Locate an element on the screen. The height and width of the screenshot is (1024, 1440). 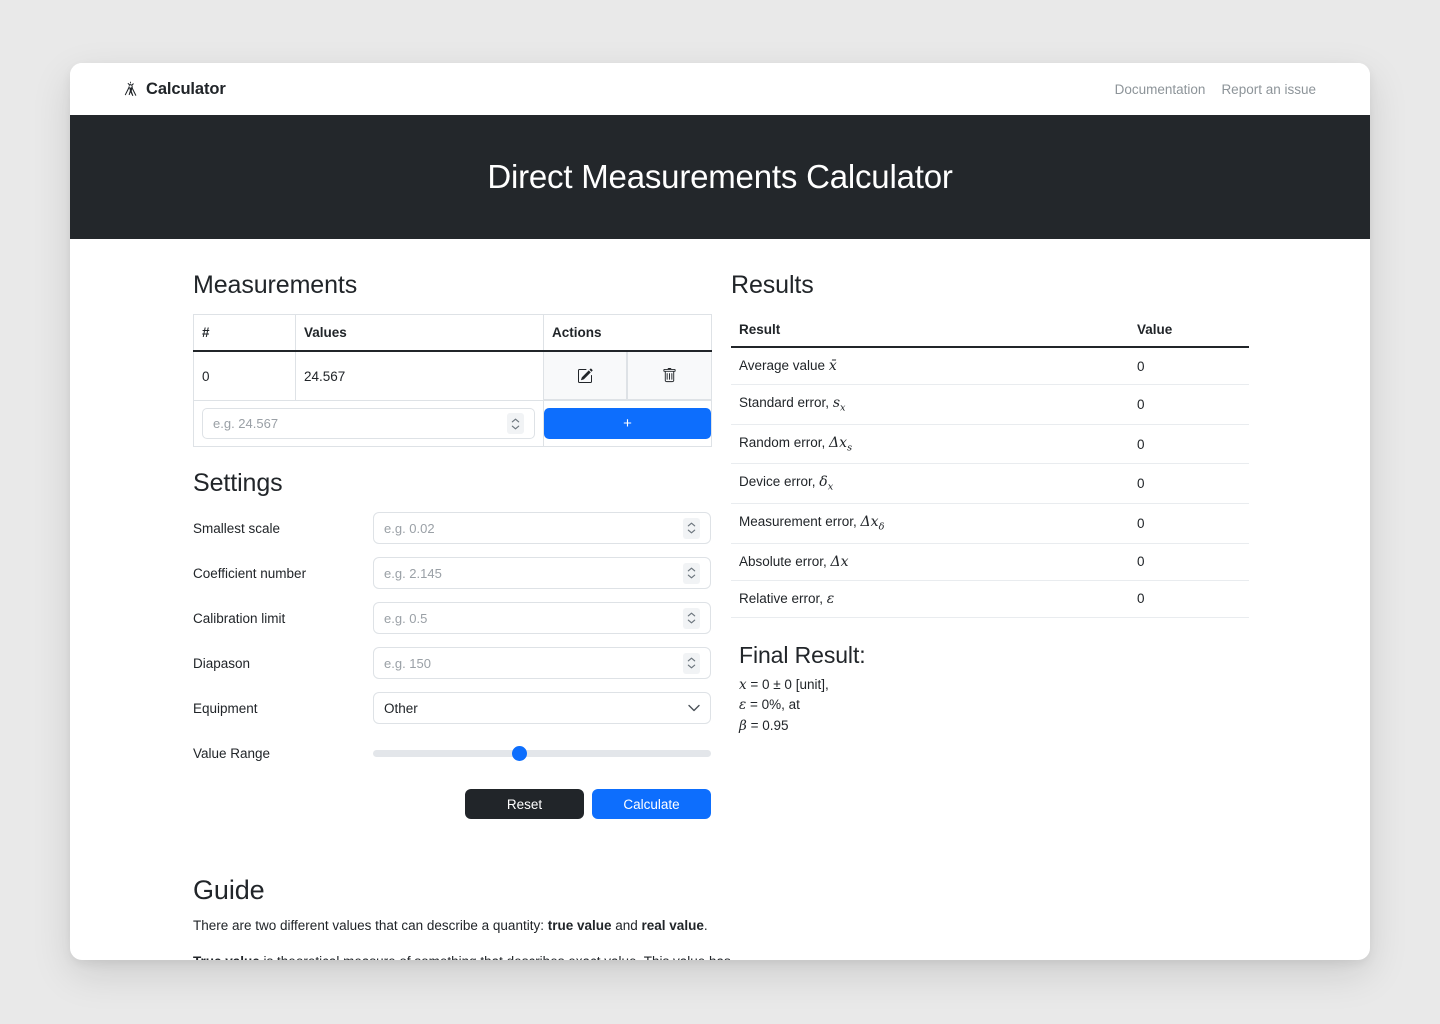
page-title: Direct Measurements Calculator is located at coordinates (720, 176).